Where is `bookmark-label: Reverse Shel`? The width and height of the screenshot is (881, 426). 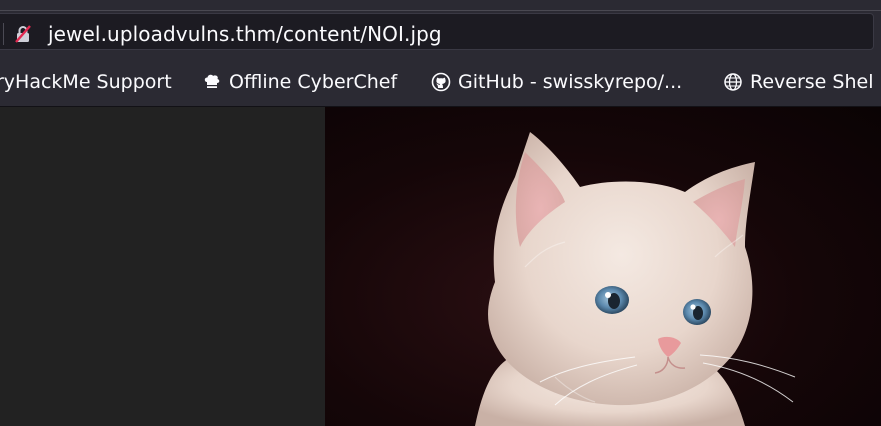 bookmark-label: Reverse Shel is located at coordinates (812, 82).